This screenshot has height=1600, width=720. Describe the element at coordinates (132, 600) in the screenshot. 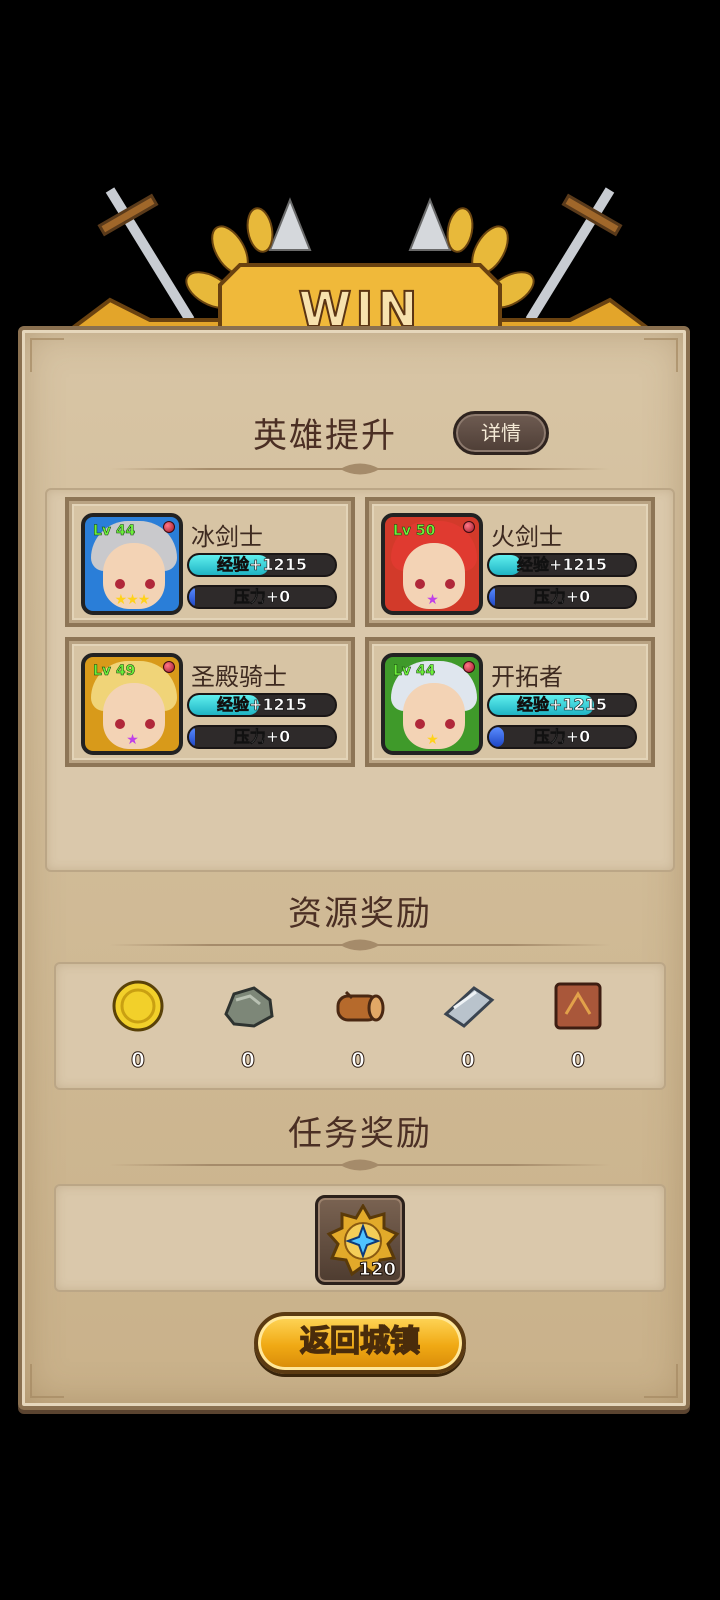

I see `hero-stars-icon: ★★★` at that location.